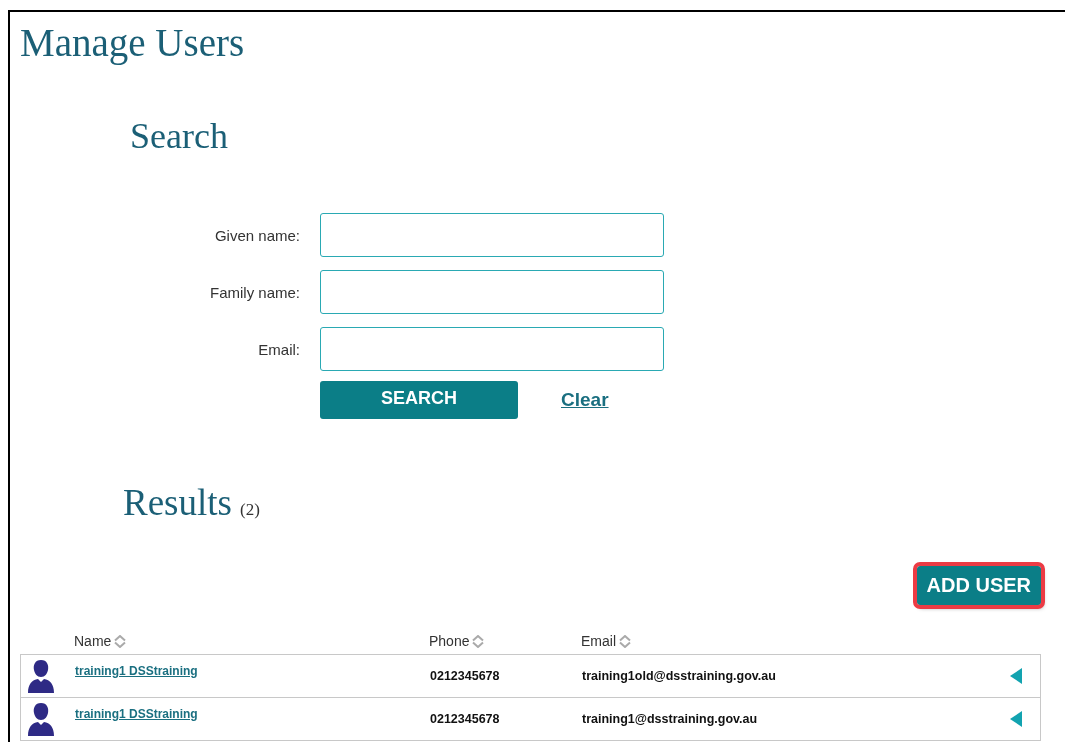 The image size is (1065, 742). What do you see at coordinates (177, 502) in the screenshot?
I see `results-heading: Results` at bounding box center [177, 502].